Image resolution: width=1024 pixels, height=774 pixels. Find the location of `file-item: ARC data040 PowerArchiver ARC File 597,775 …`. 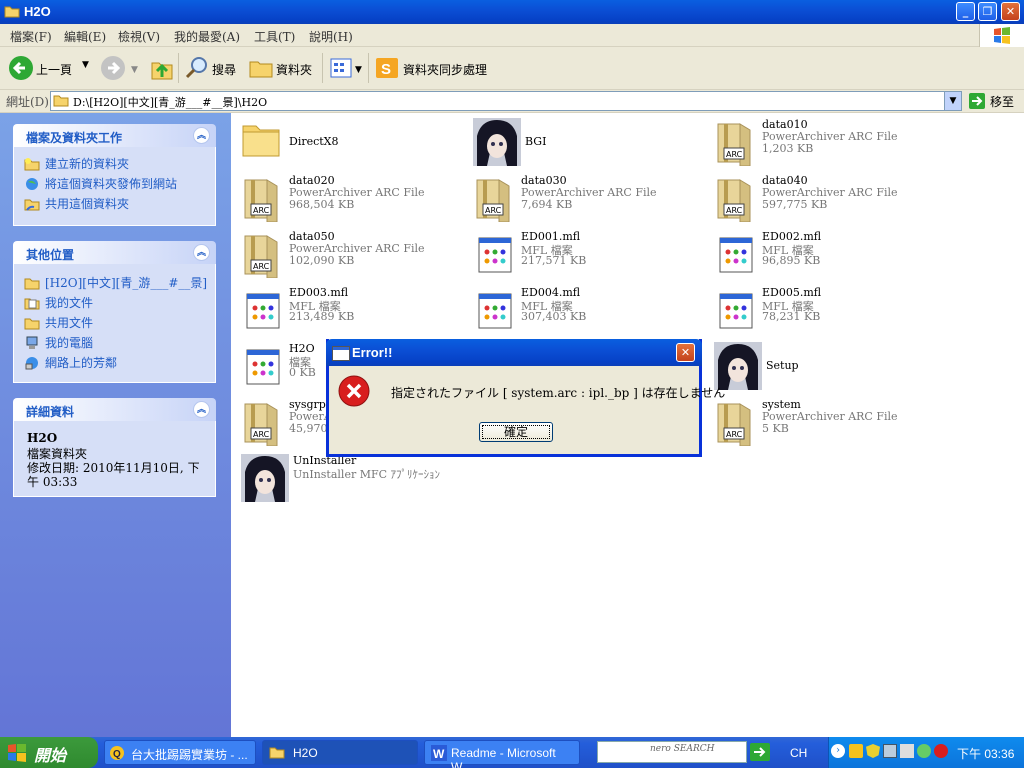

file-item: ARC data040 PowerArchiver ARC File 597,775 … is located at coordinates (829, 200).